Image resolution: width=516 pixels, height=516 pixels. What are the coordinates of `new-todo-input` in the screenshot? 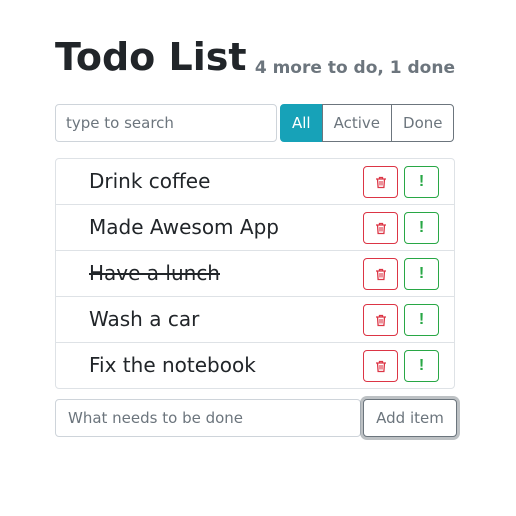 It's located at (208, 418).